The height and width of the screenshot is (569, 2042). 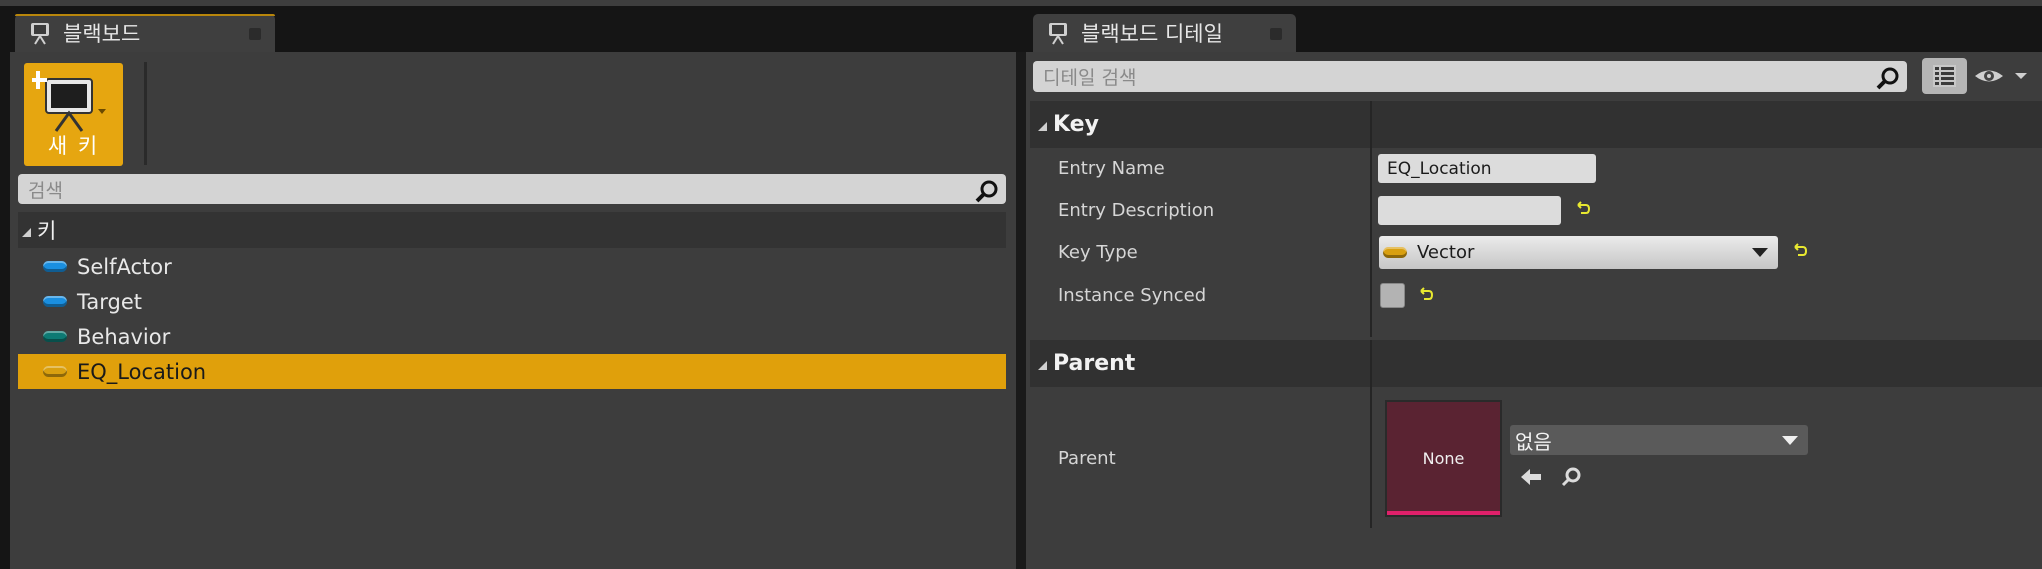 I want to click on parent-asset-thumbnail: None, so click(x=1443, y=458).